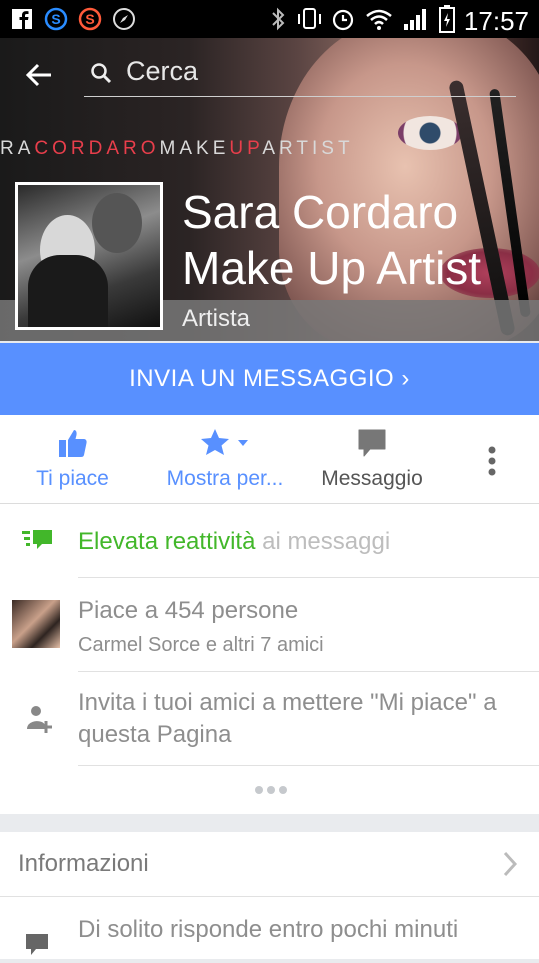  What do you see at coordinates (167, 541) in the screenshot?
I see `responsiveness-highlight: Elevata reattività` at bounding box center [167, 541].